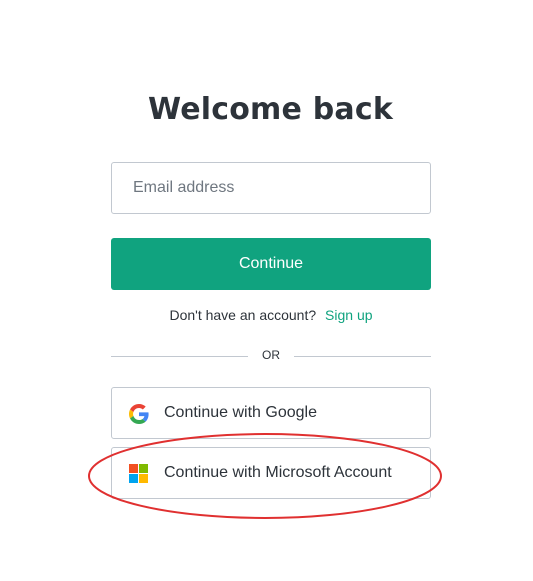  I want to click on signup-prompt-row: Don't have an account? Sign up, so click(271, 315).